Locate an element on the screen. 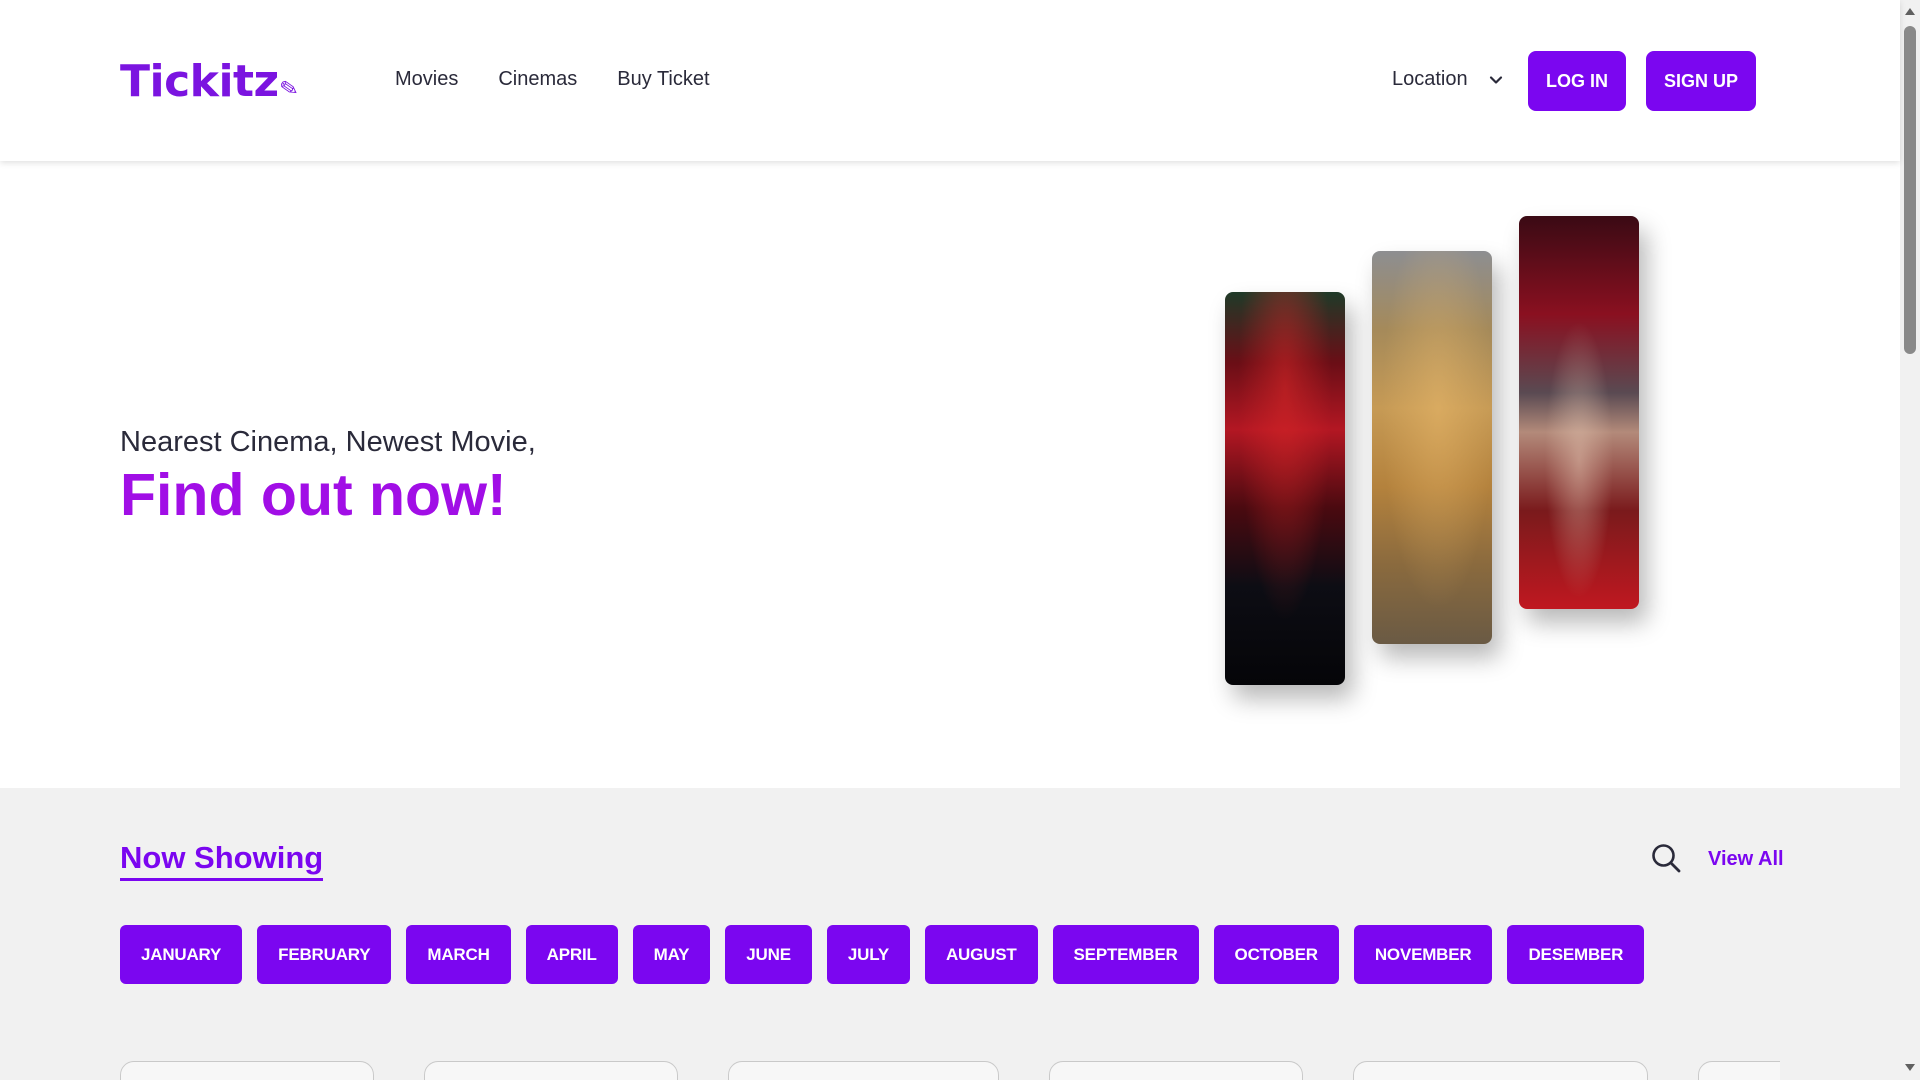 This screenshot has width=1920, height=1080. scrollbar-thumb is located at coordinates (1910, 190).